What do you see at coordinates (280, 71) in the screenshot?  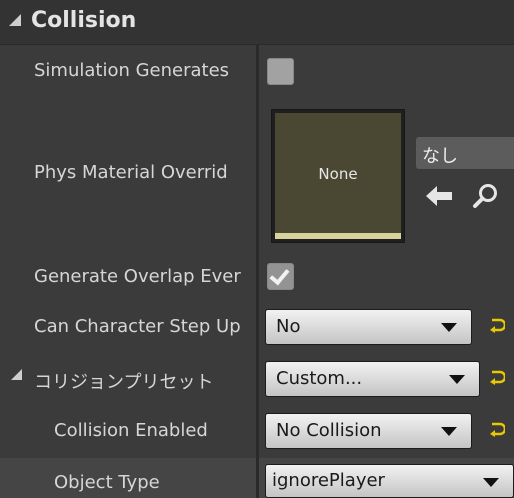 I see `simulation-generates-checkbox` at bounding box center [280, 71].